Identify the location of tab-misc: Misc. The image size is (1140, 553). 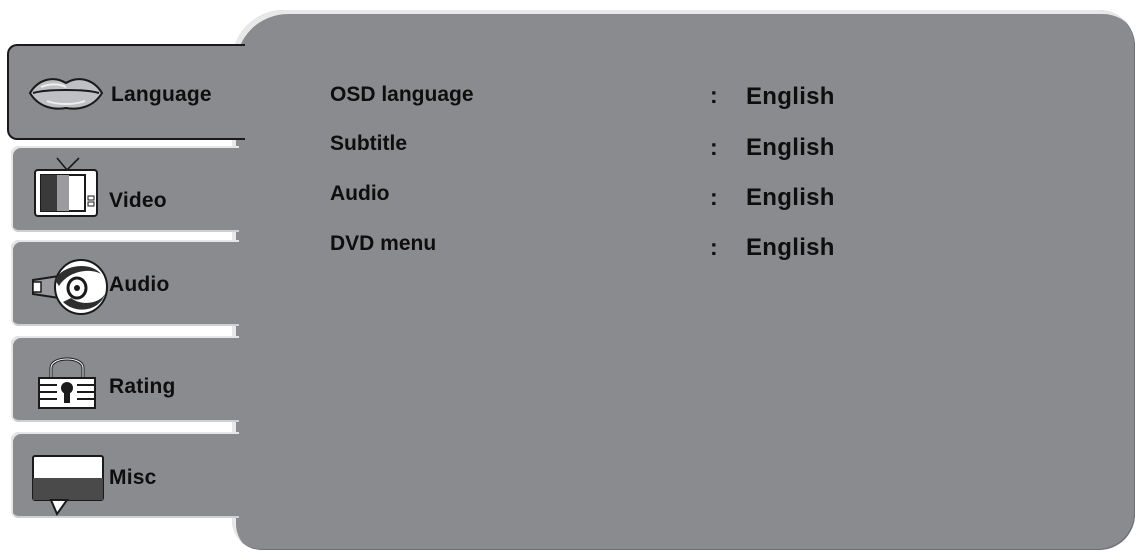
(125, 475).